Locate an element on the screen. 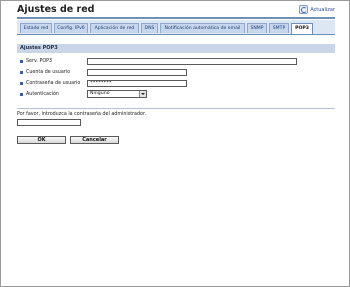 Image resolution: width=350 pixels, height=287 pixels. cancel-button: Cancelar is located at coordinates (94, 140).